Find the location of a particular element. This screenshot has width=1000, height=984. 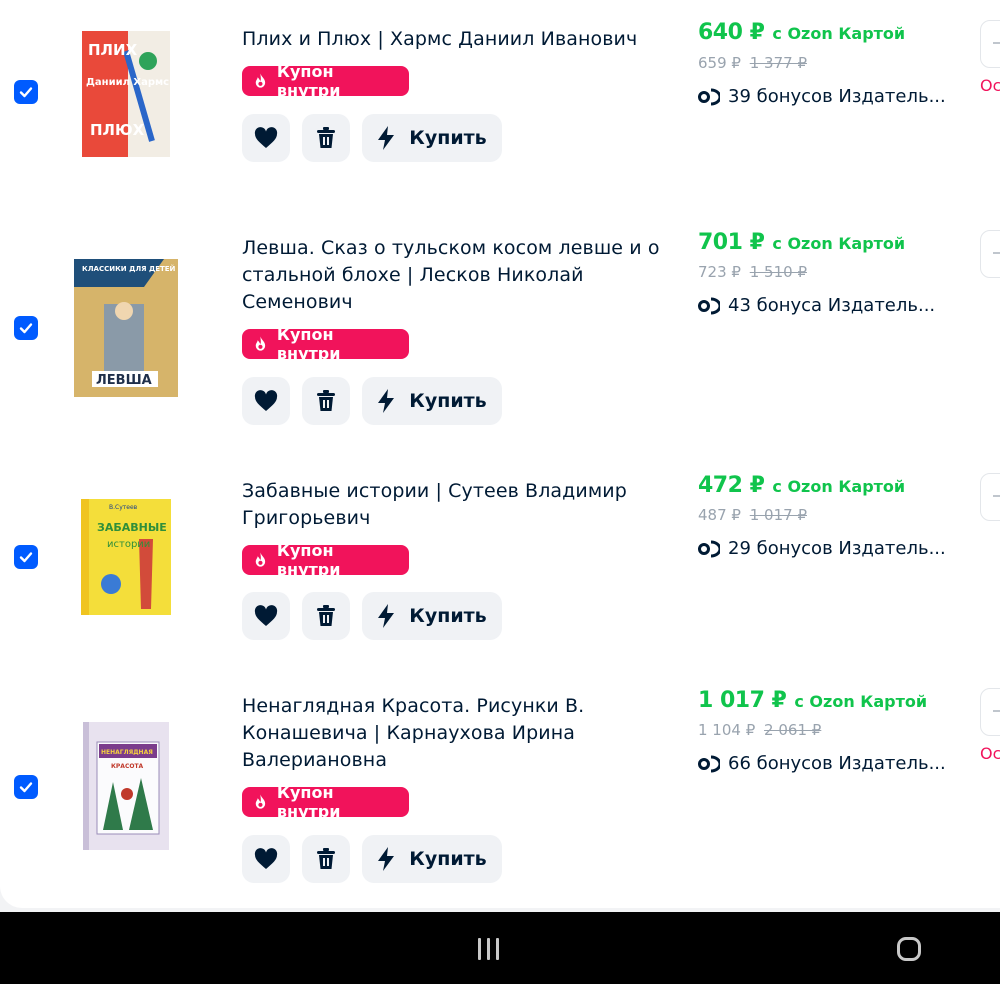

cover-text-top: НЕНАГЛЯДНАЯ is located at coordinates (127, 752).